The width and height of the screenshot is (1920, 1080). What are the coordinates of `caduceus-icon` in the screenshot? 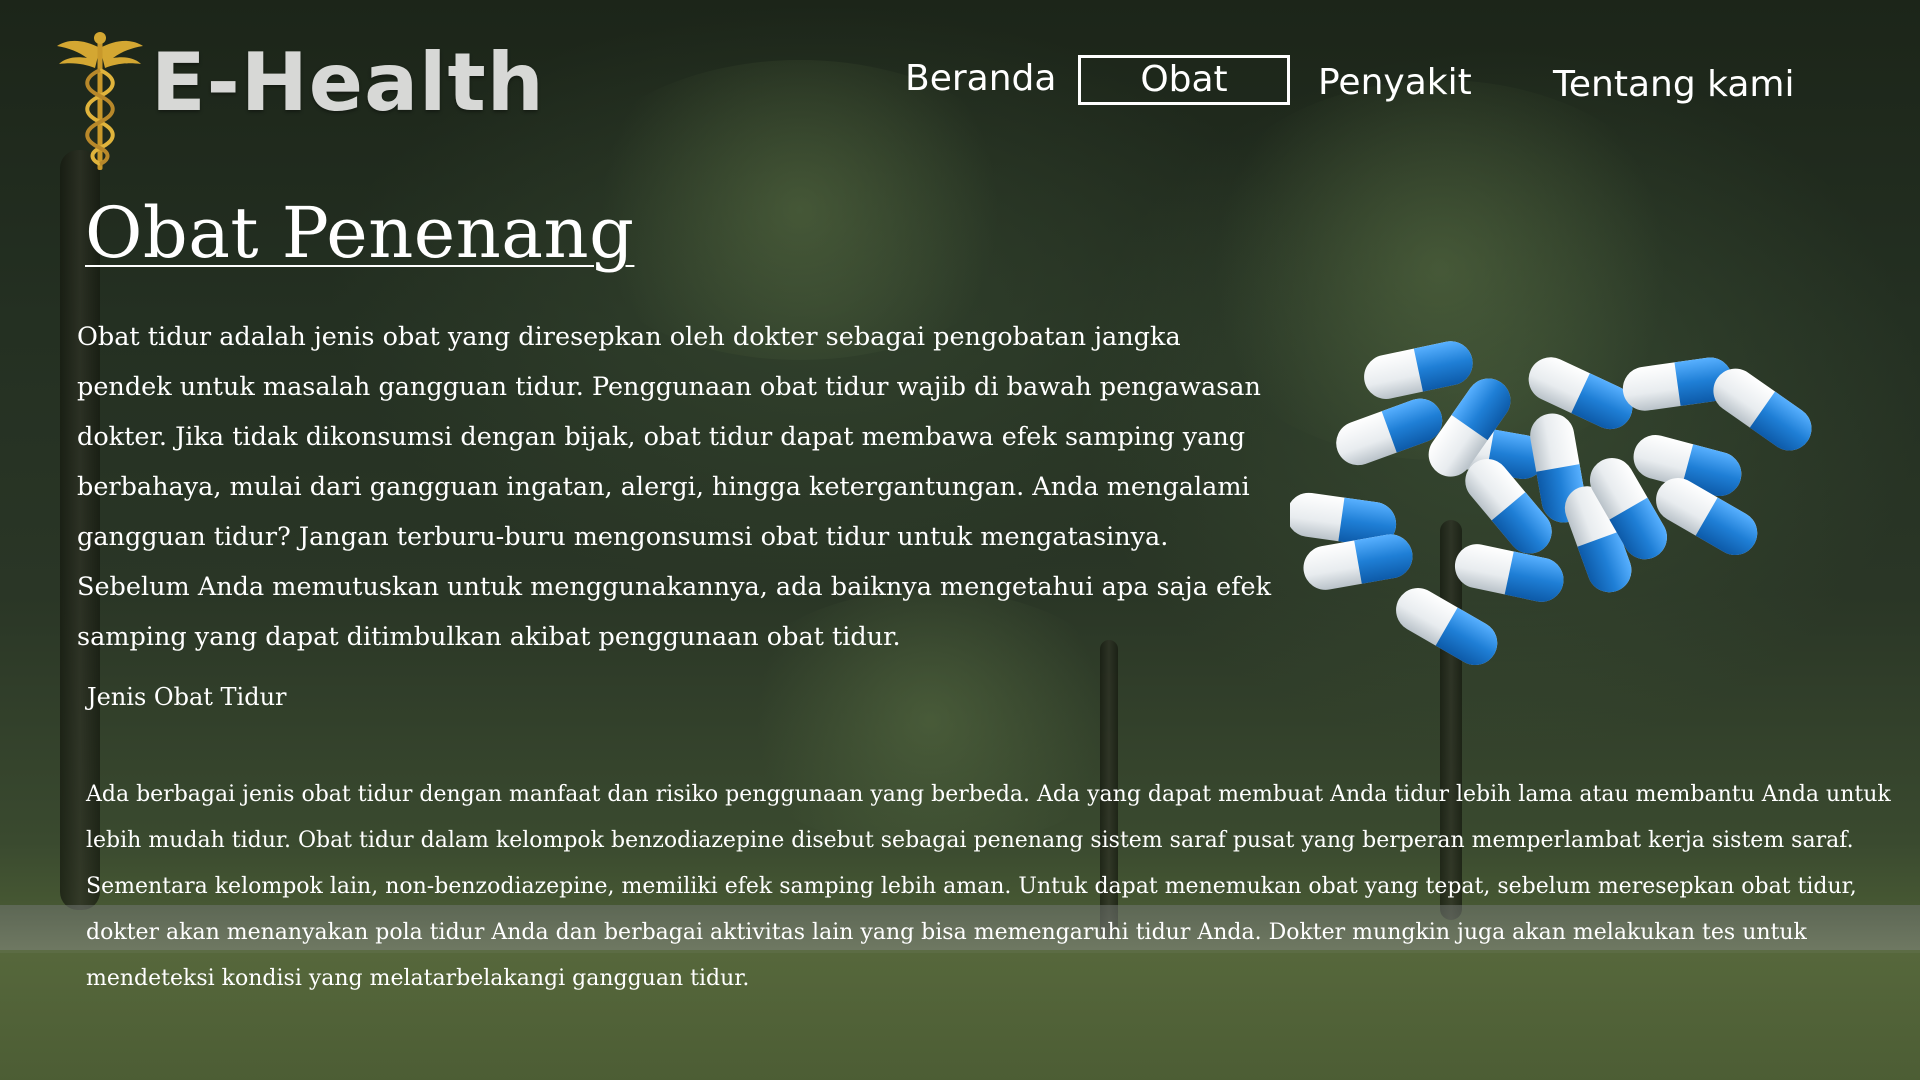 It's located at (100, 101).